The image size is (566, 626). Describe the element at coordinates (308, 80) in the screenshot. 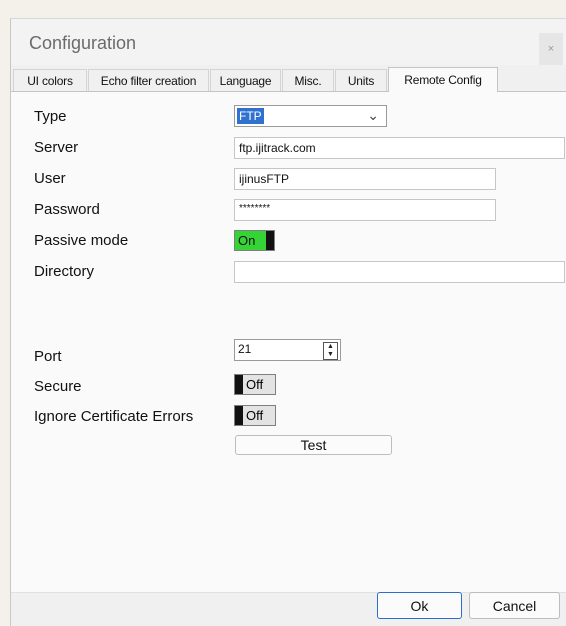

I see `tab-misc: Misc.` at that location.